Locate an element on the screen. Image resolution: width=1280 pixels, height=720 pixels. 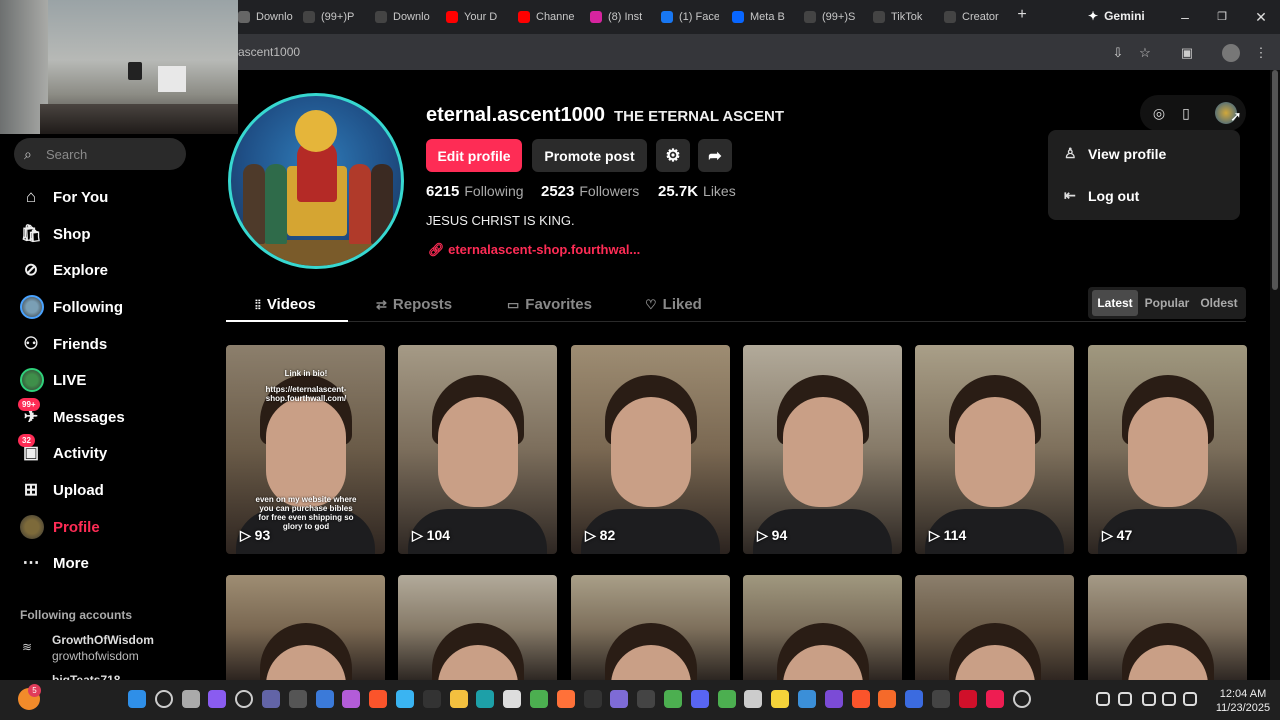
sidebar-item-messages: ✈ 99+ Messages is located at coordinates (71, 414).